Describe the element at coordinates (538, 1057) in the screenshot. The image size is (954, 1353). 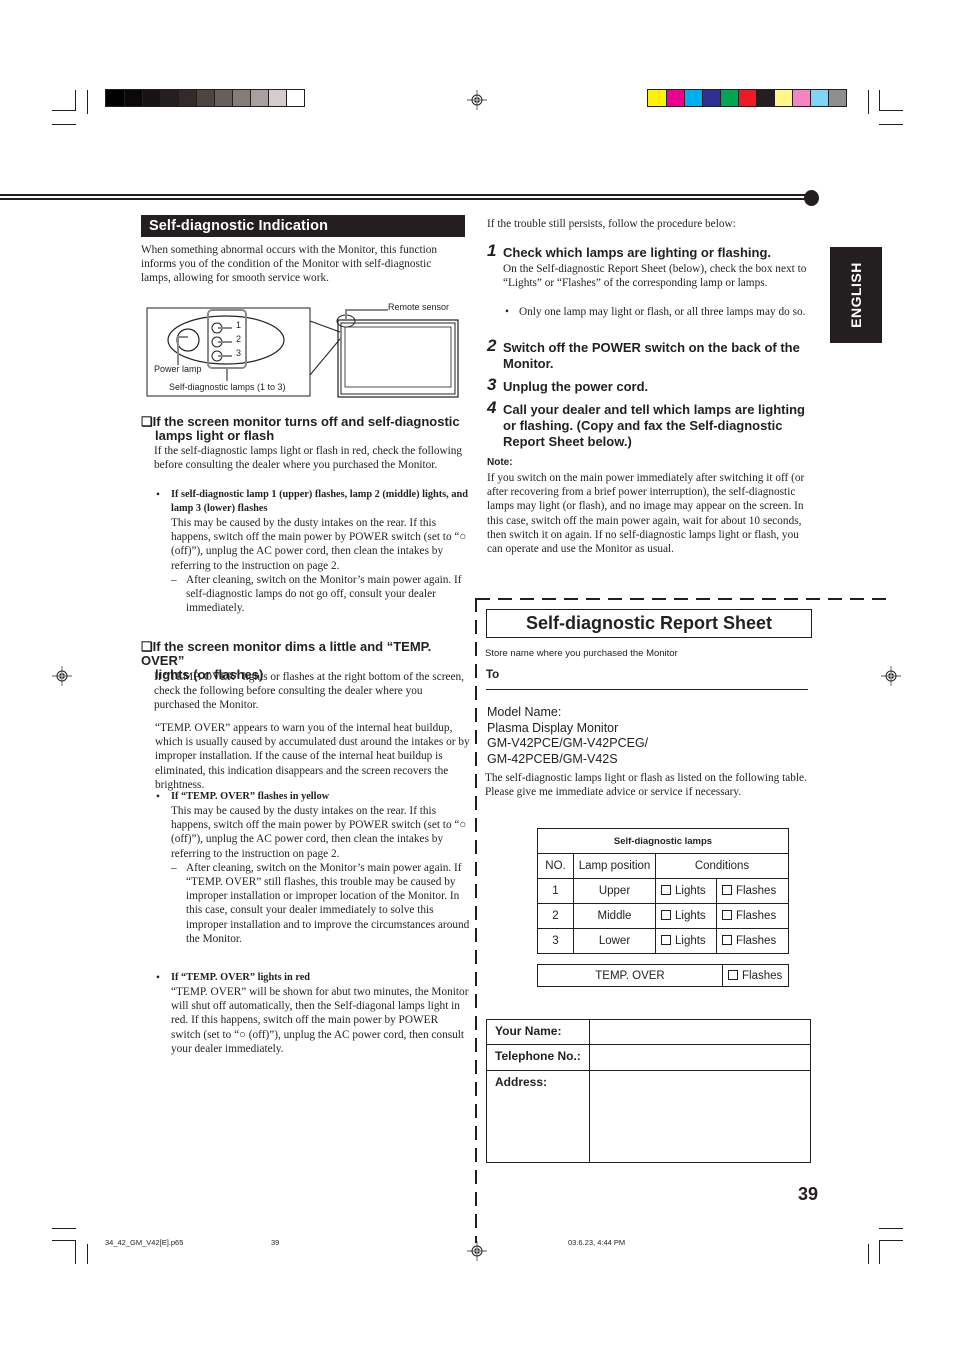
I see `telephone-label: Telephone No.:` at that location.